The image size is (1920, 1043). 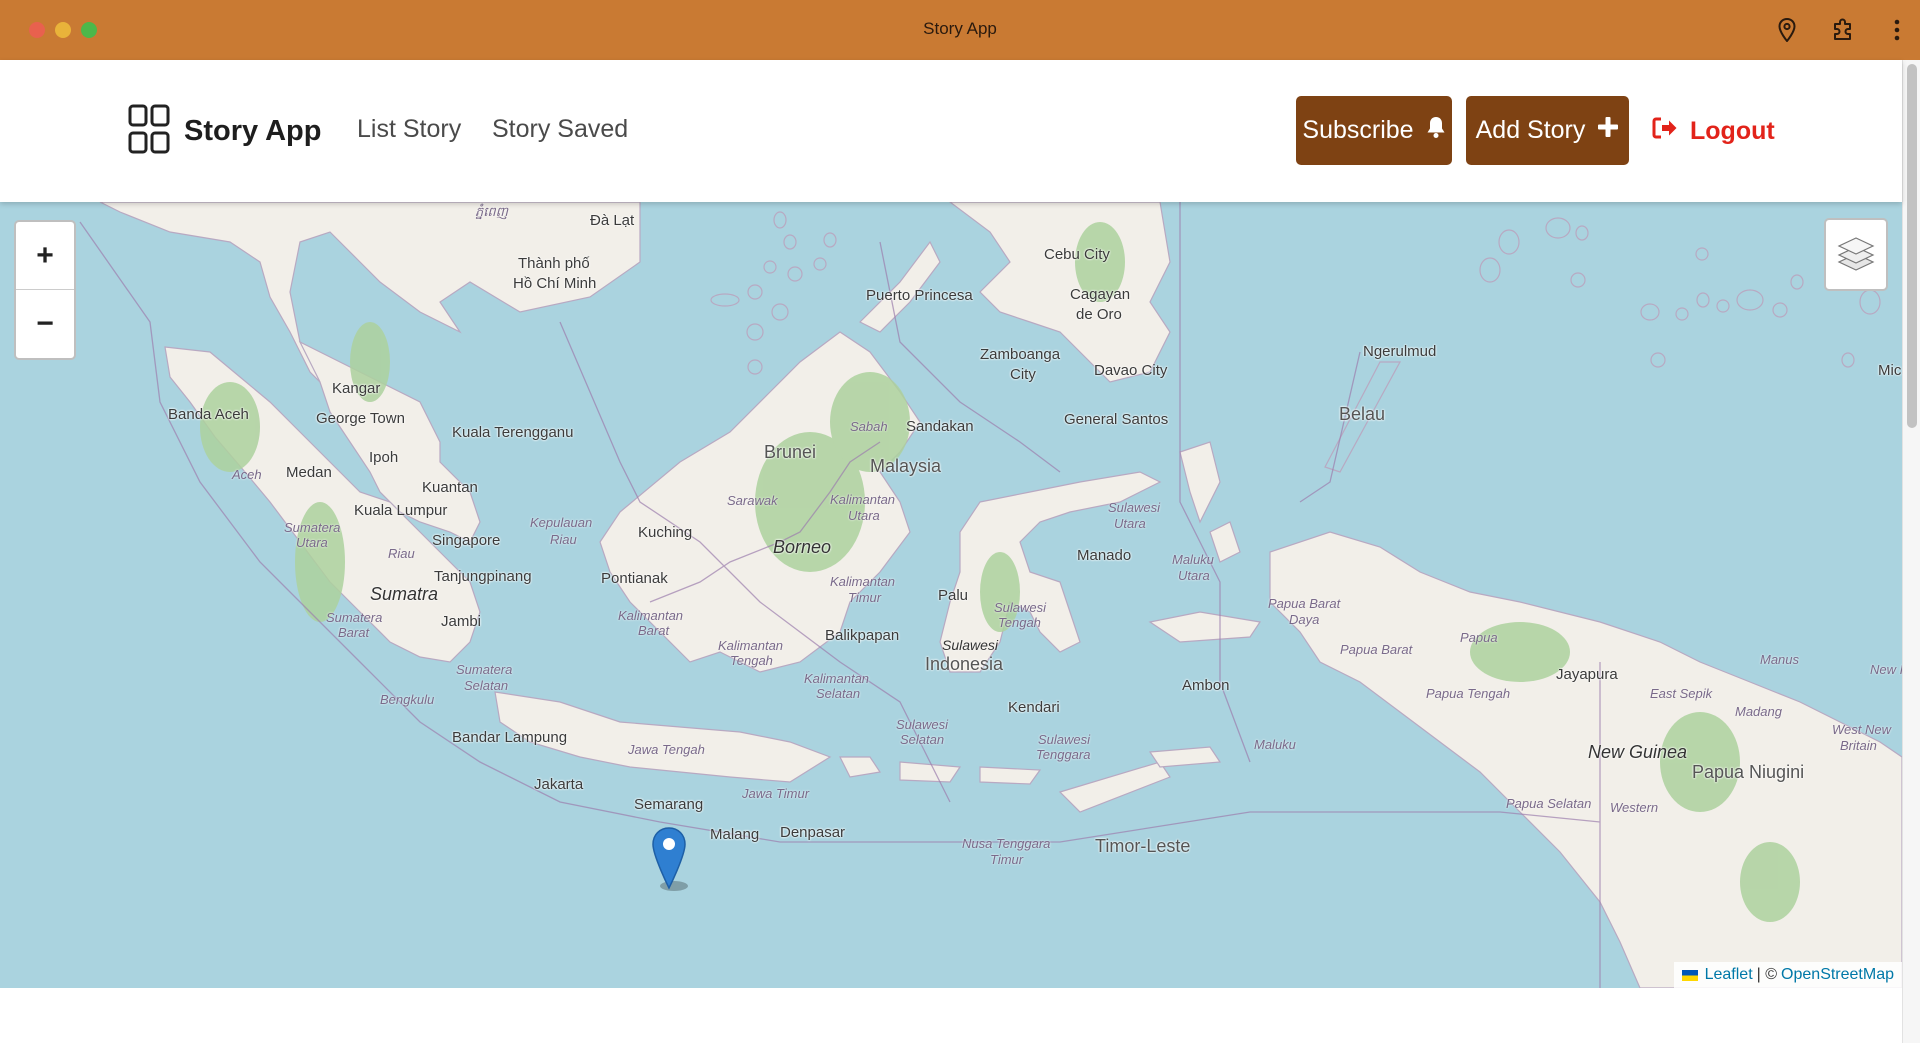 I want to click on map-label: Britain, so click(x=1858, y=745).